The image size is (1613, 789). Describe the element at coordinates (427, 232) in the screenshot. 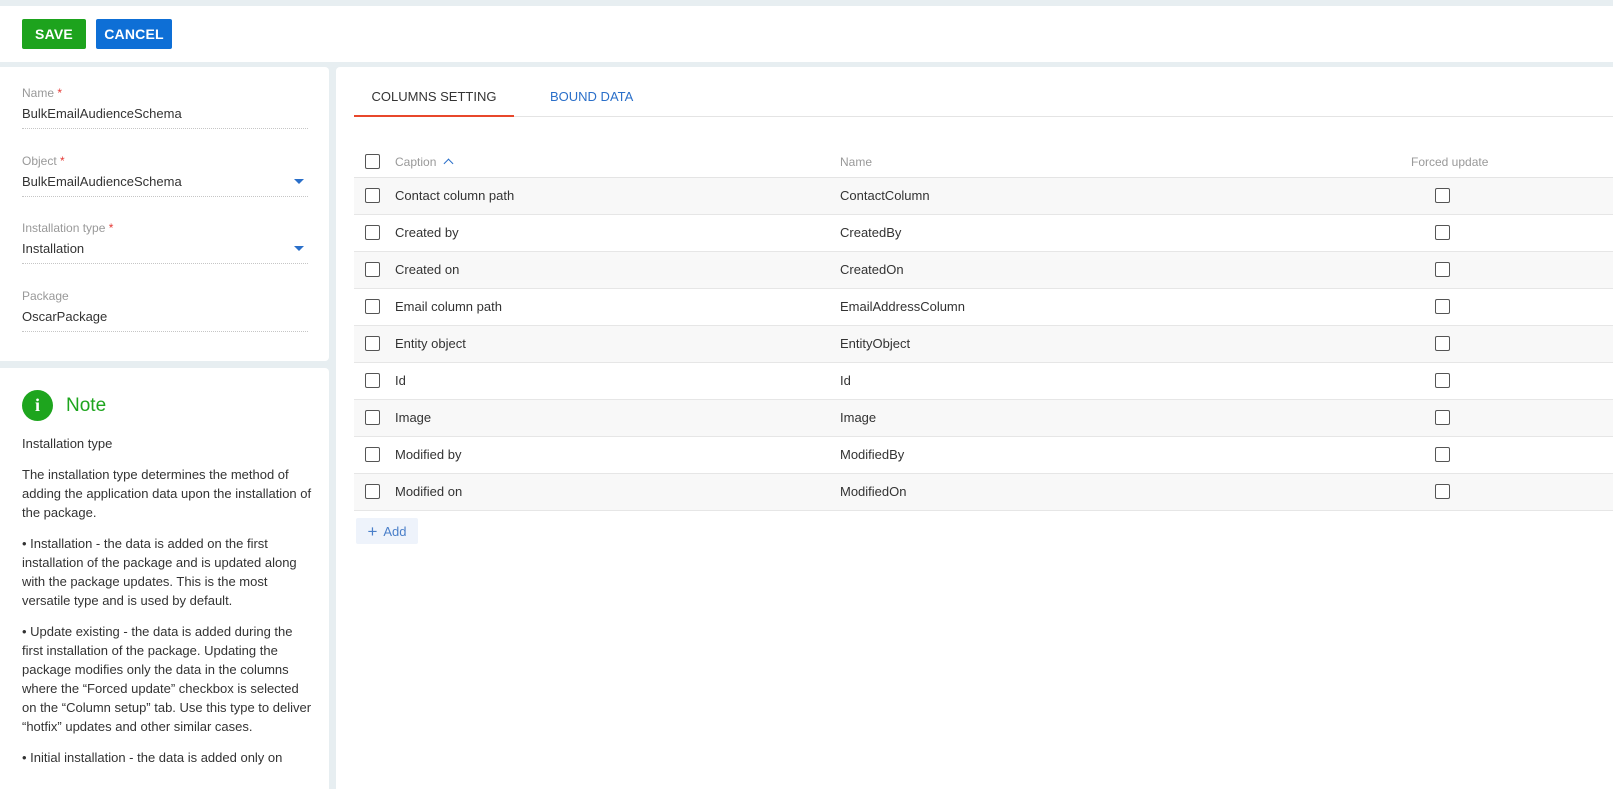

I see `caption-cell: Created by` at that location.